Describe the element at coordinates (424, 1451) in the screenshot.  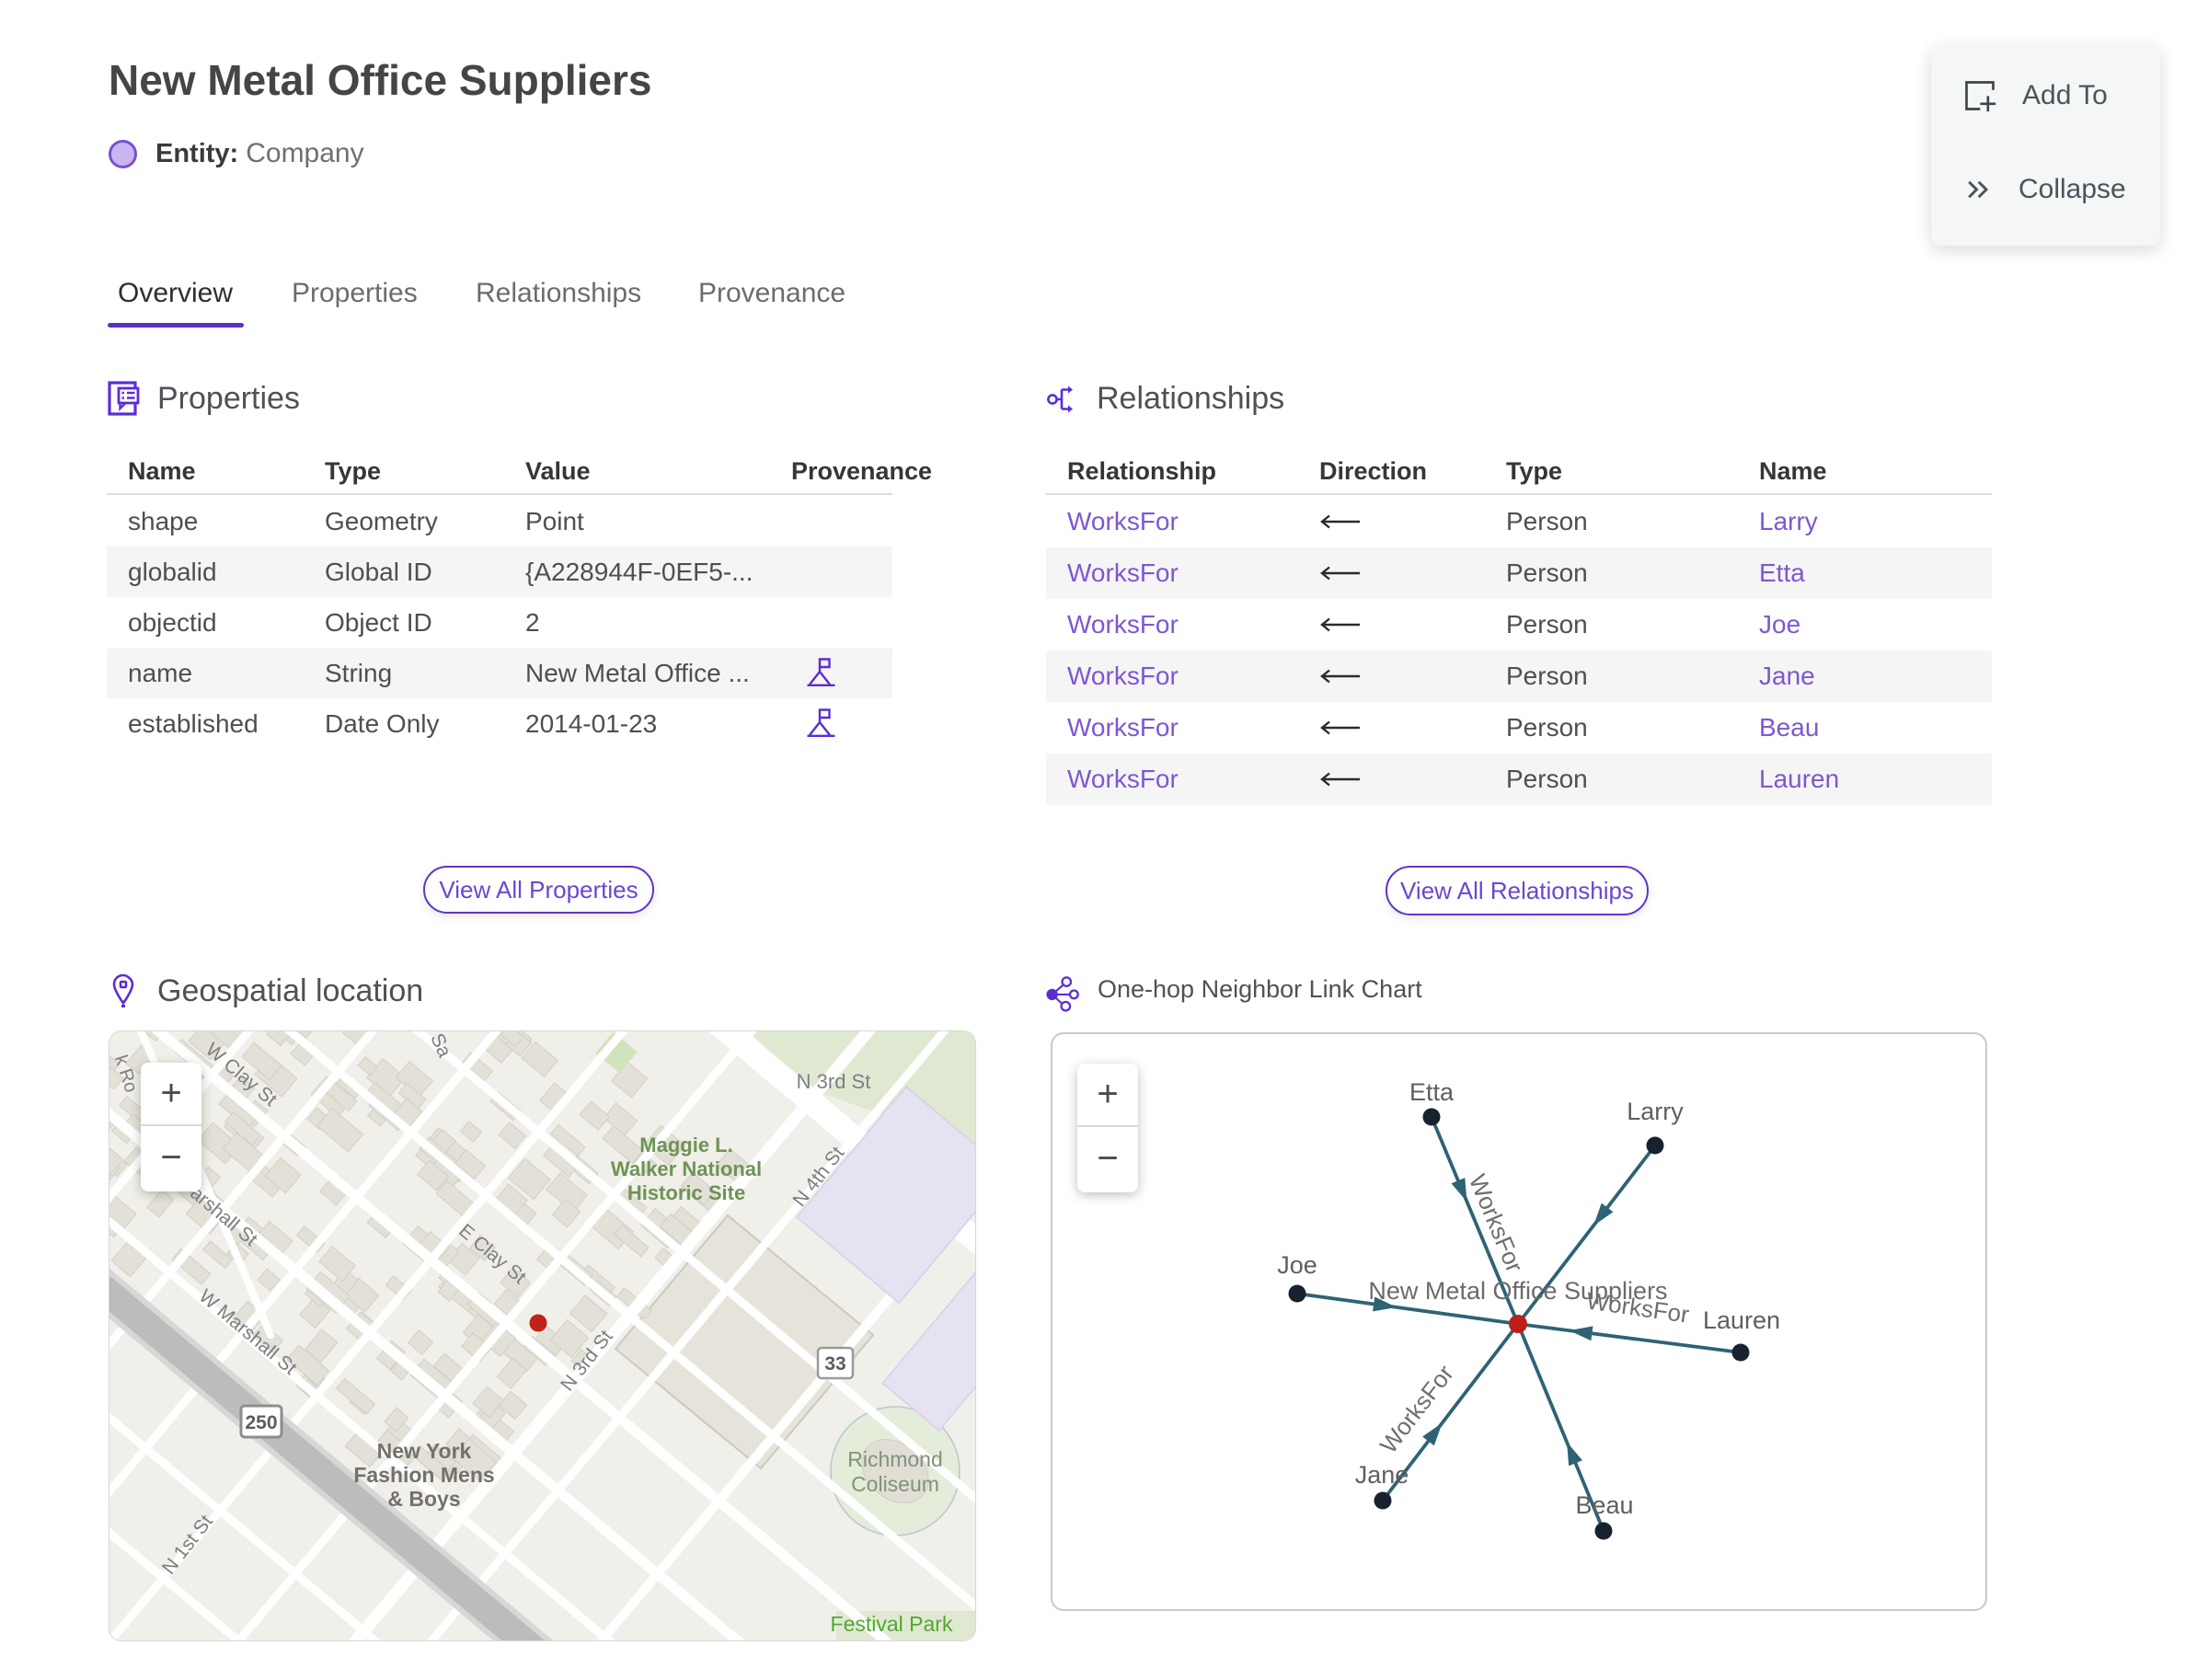
I see `svg-text: New York` at that location.